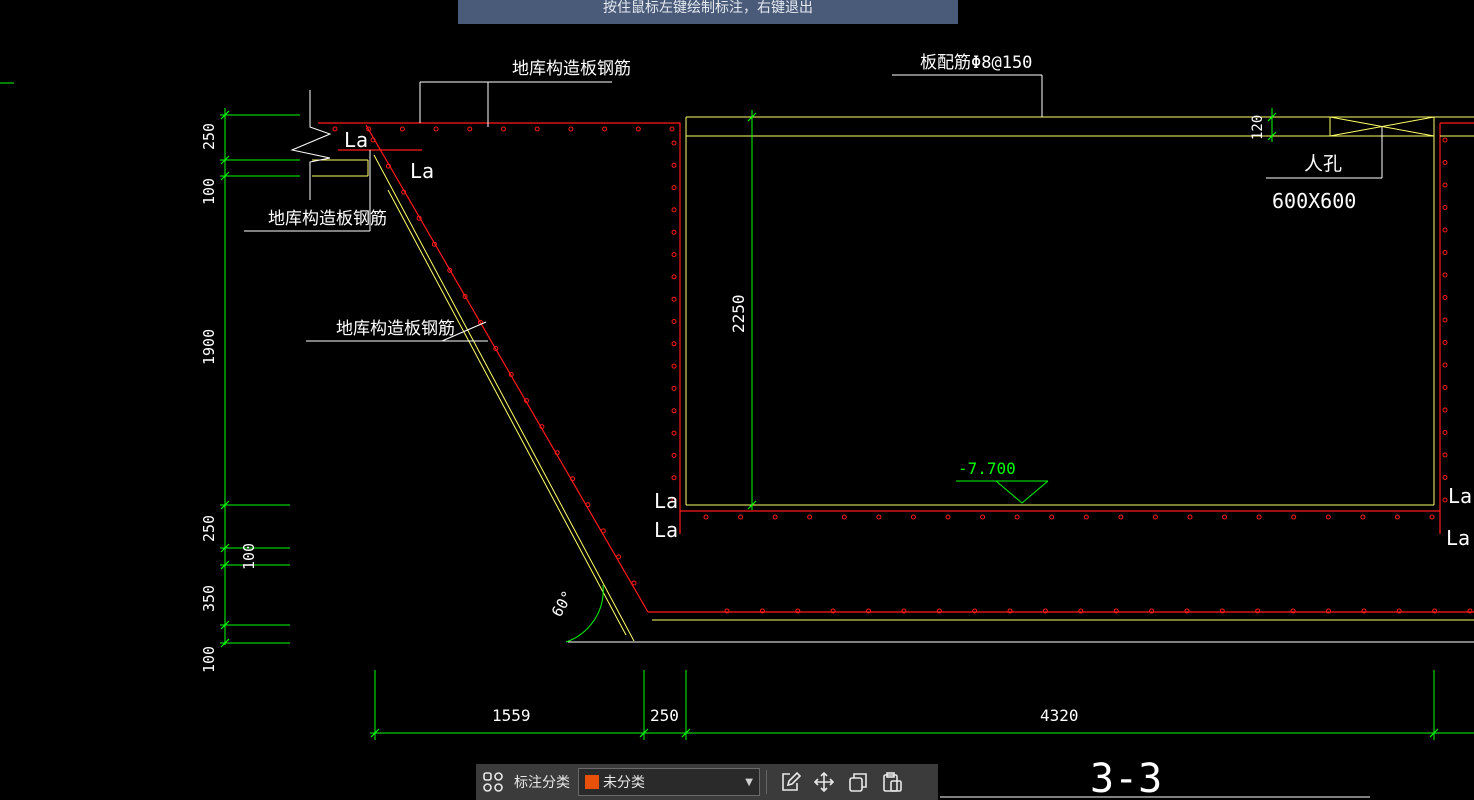 The height and width of the screenshot is (800, 1474). What do you see at coordinates (571, 69) in the screenshot?
I see `top-left-note: 地库构造板钢筋` at bounding box center [571, 69].